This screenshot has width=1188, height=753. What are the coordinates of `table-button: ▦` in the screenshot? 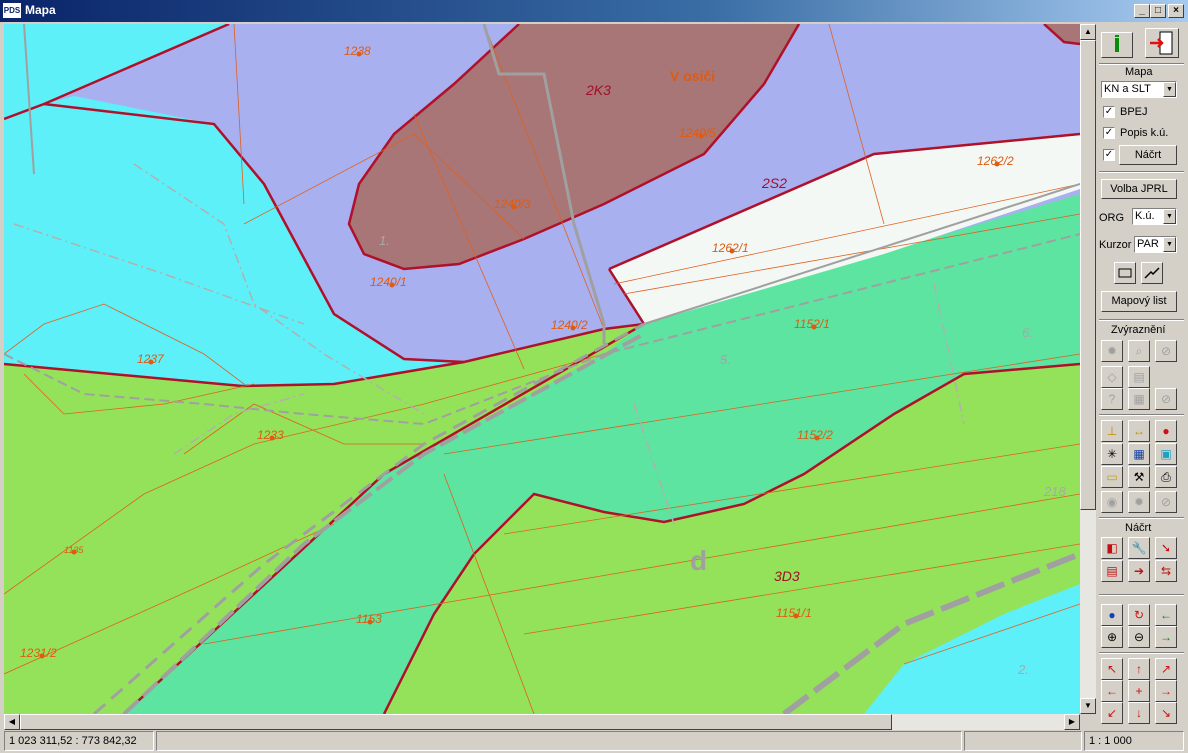 It's located at (1139, 454).